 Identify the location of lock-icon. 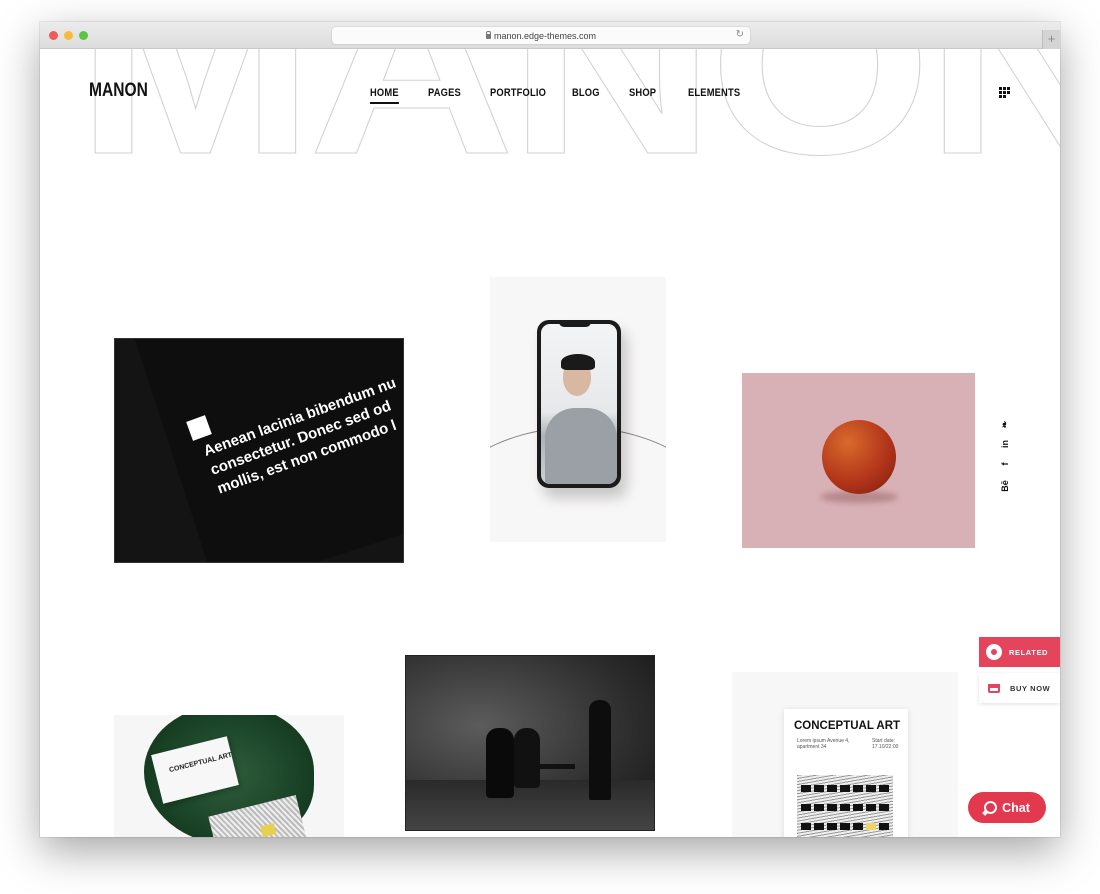
(488, 35).